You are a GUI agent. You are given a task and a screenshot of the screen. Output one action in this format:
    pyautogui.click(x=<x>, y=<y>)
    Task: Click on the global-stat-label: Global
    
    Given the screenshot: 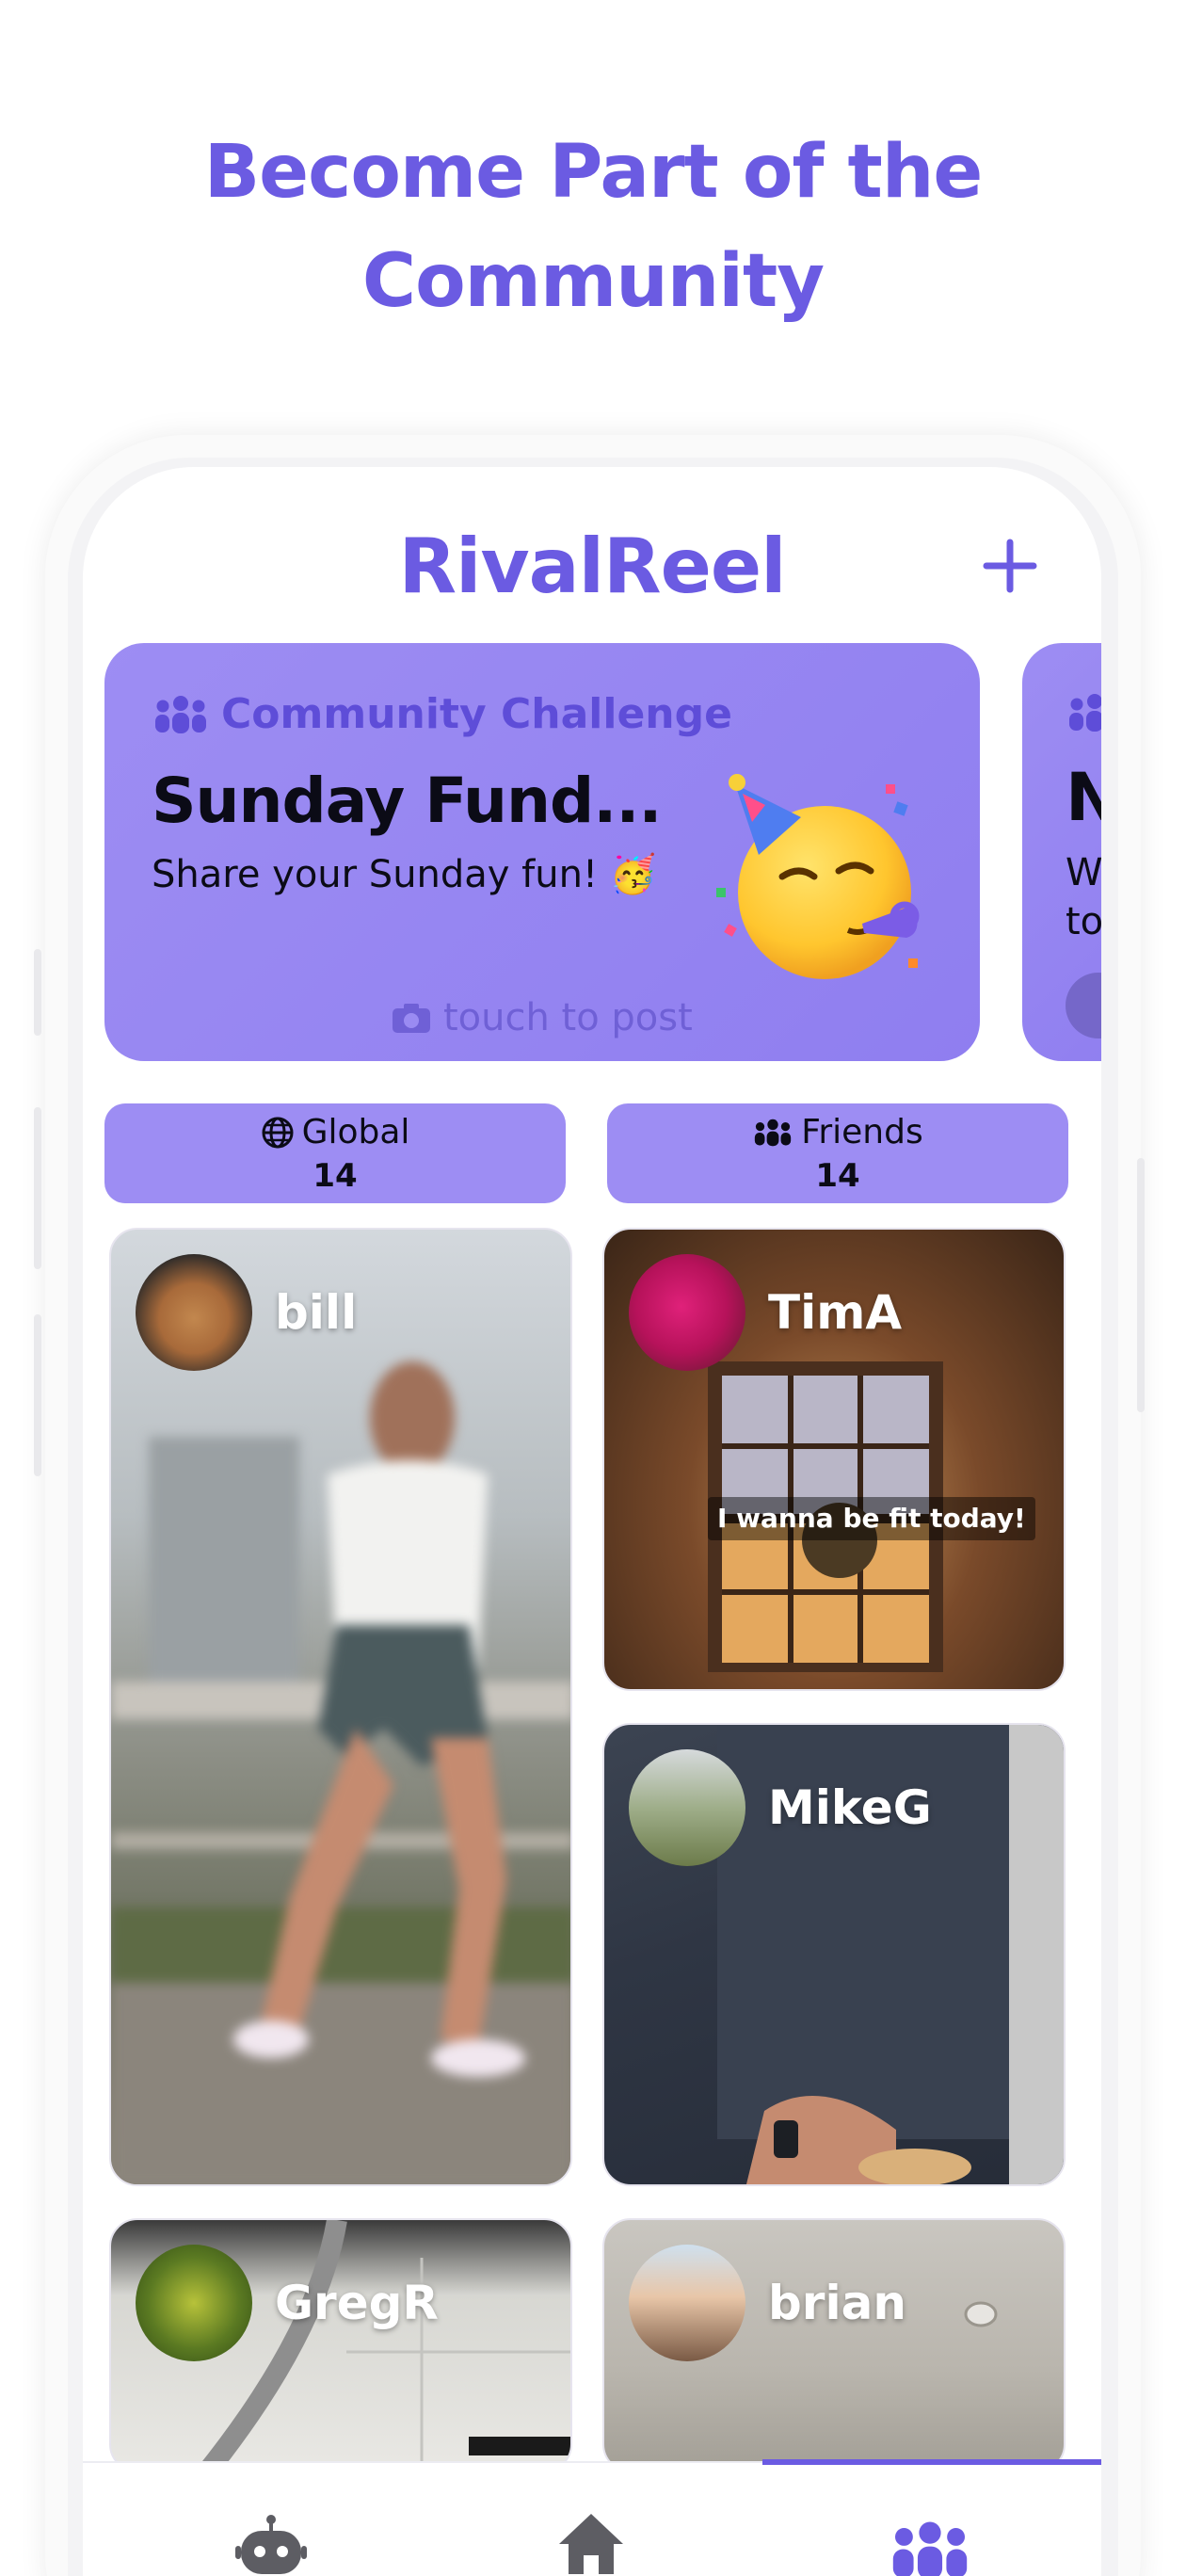 What is the action you would take?
    pyautogui.click(x=335, y=1132)
    